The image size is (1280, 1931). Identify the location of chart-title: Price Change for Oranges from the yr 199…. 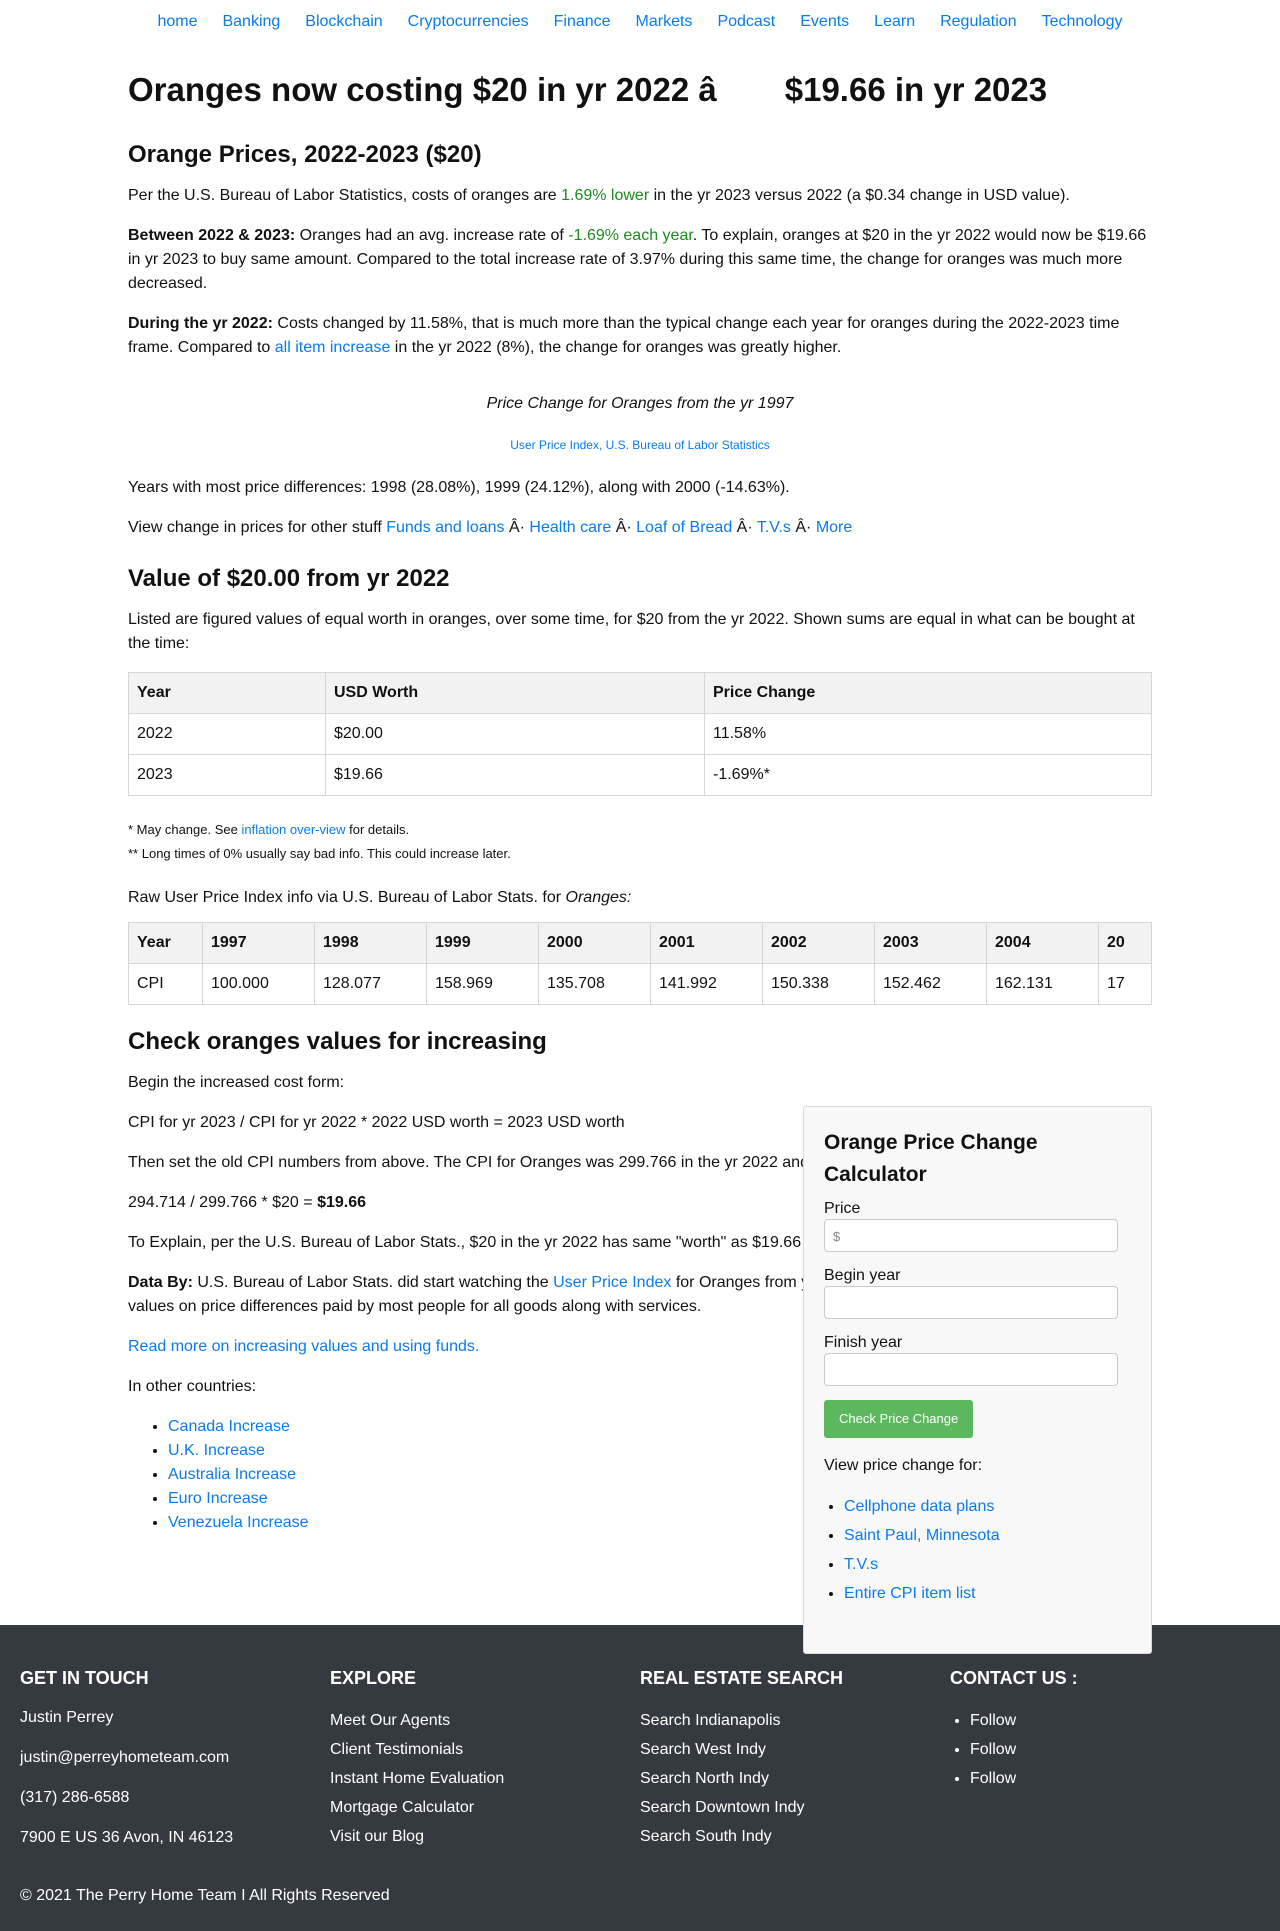
(640, 403).